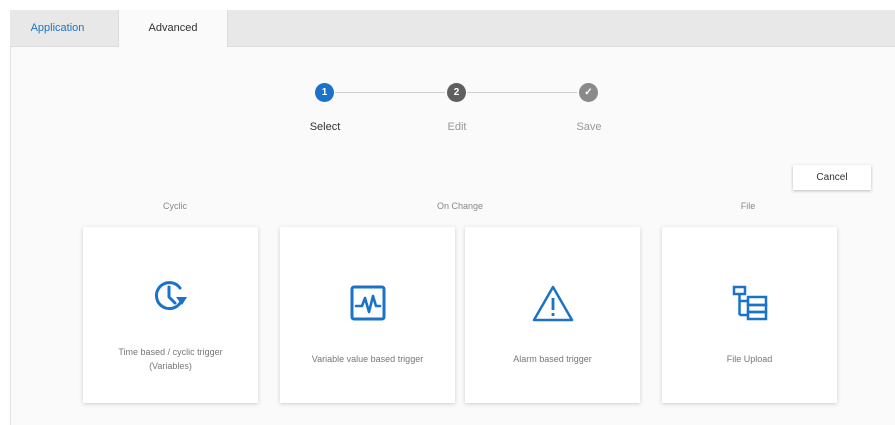  I want to click on card-label: File Upload, so click(749, 359).